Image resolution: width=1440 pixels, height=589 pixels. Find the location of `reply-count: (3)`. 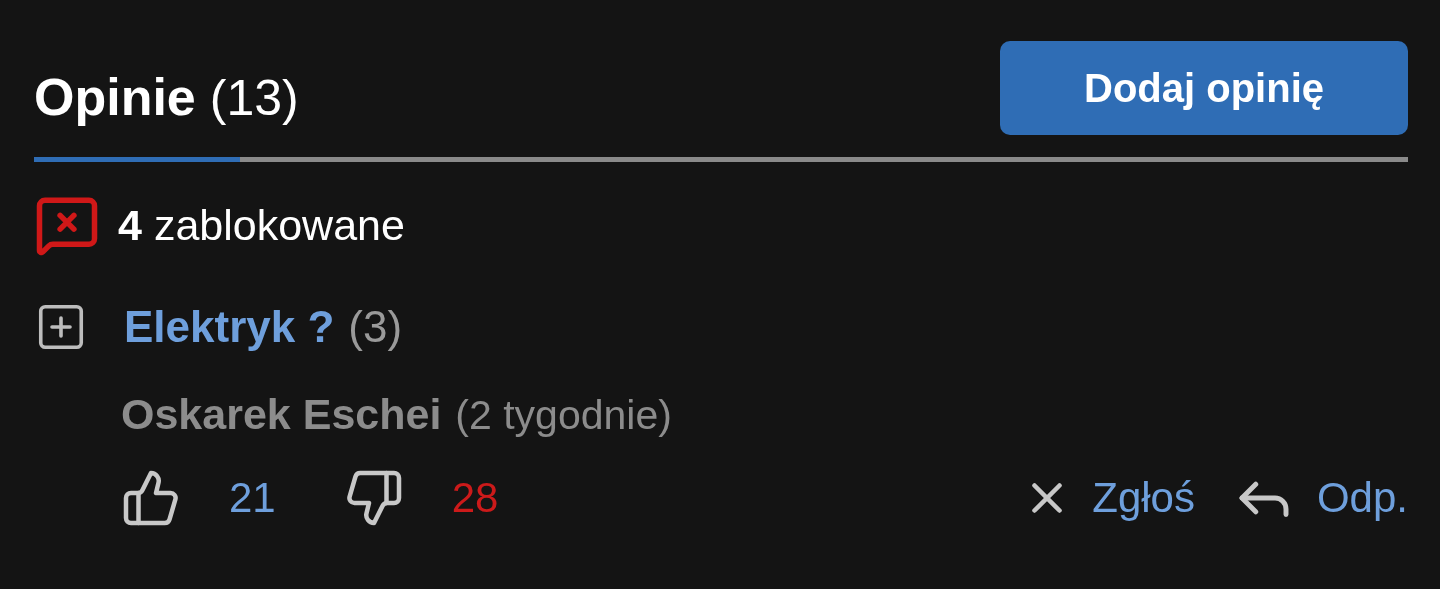

reply-count: (3) is located at coordinates (375, 327).